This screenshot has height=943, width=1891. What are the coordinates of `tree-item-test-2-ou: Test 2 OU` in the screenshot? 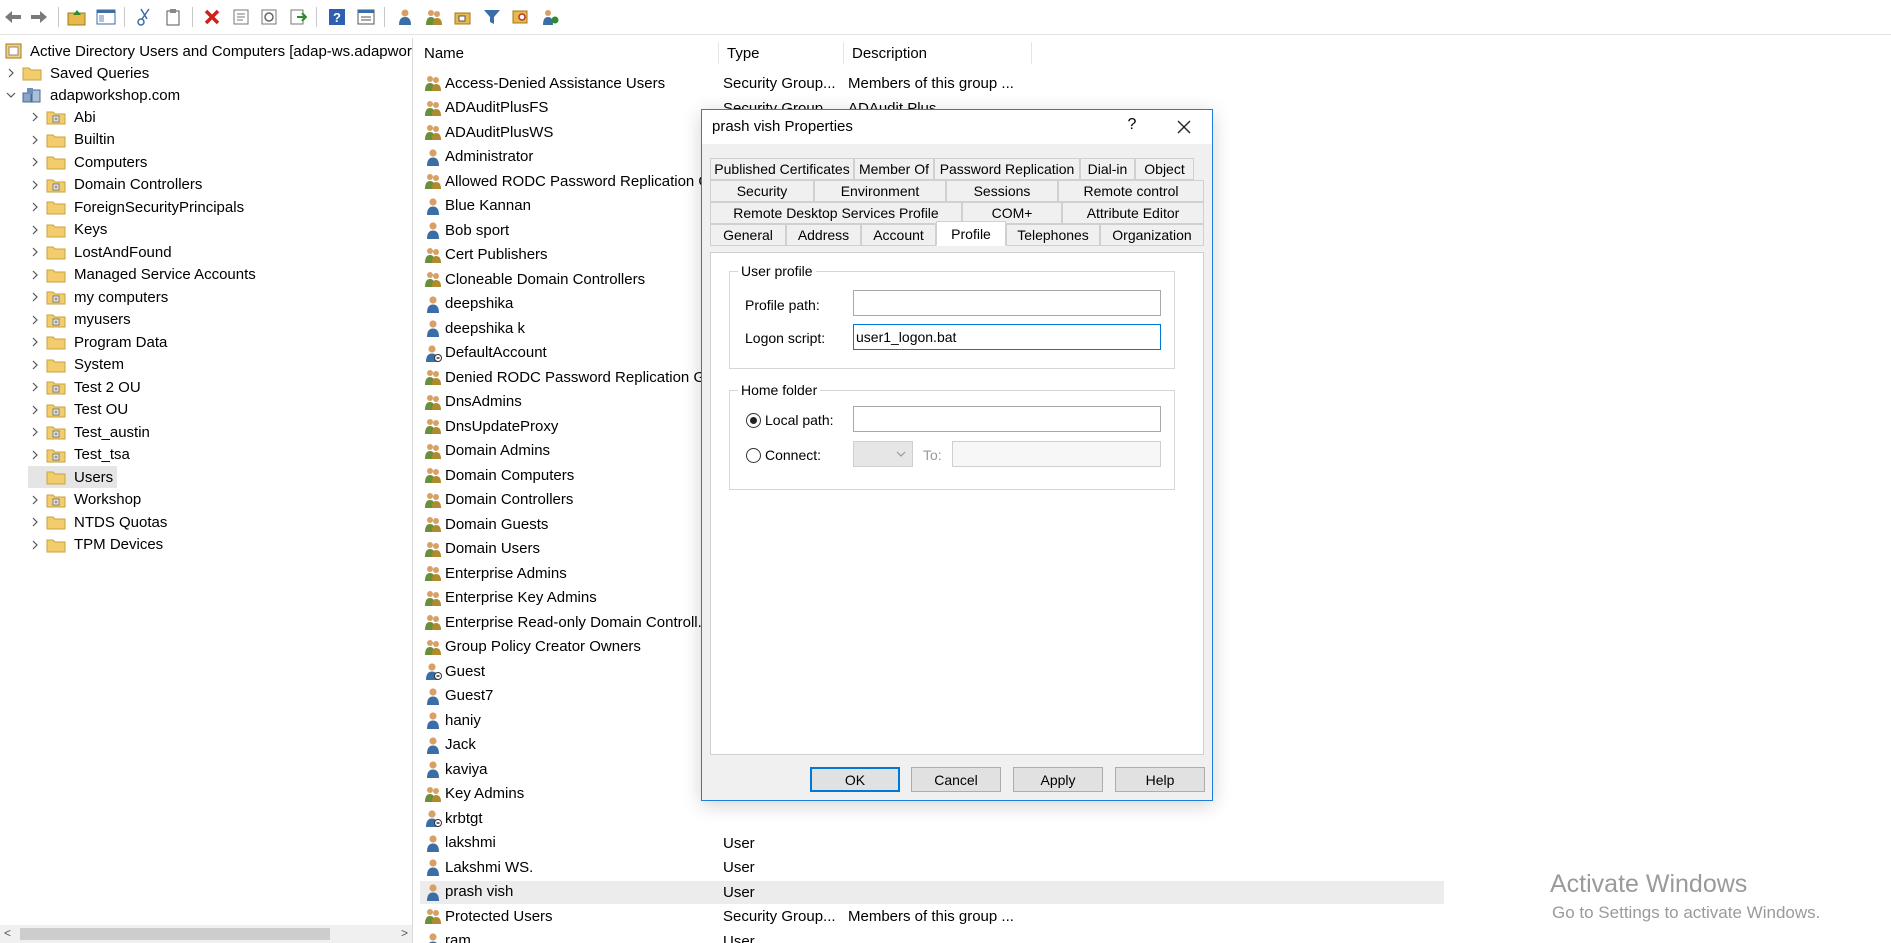 It's located at (86, 387).